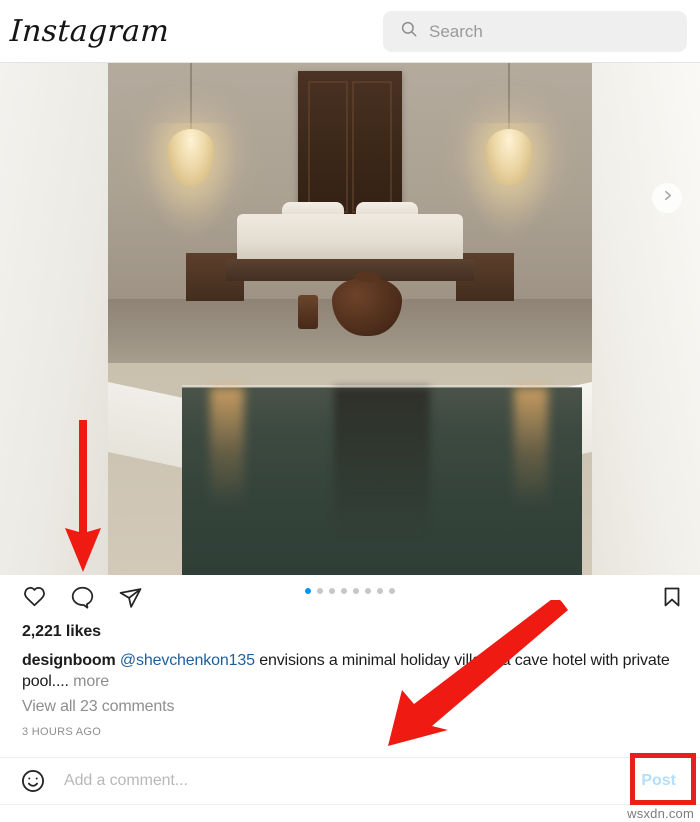 Image resolution: width=700 pixels, height=822 pixels. Describe the element at coordinates (350, 147) in the screenshot. I see `carved-wooden-door` at that location.